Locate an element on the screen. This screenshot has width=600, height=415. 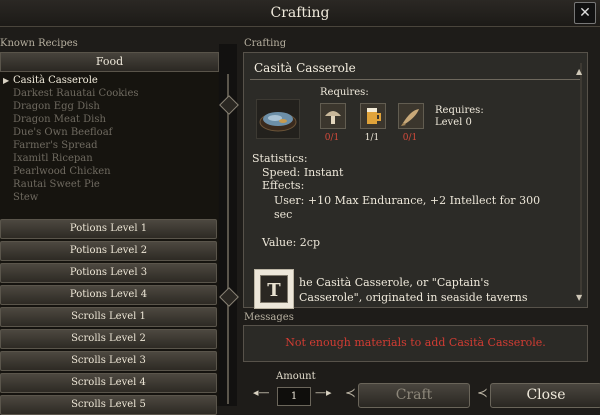
requires-level-value: Level 0 is located at coordinates (453, 122).